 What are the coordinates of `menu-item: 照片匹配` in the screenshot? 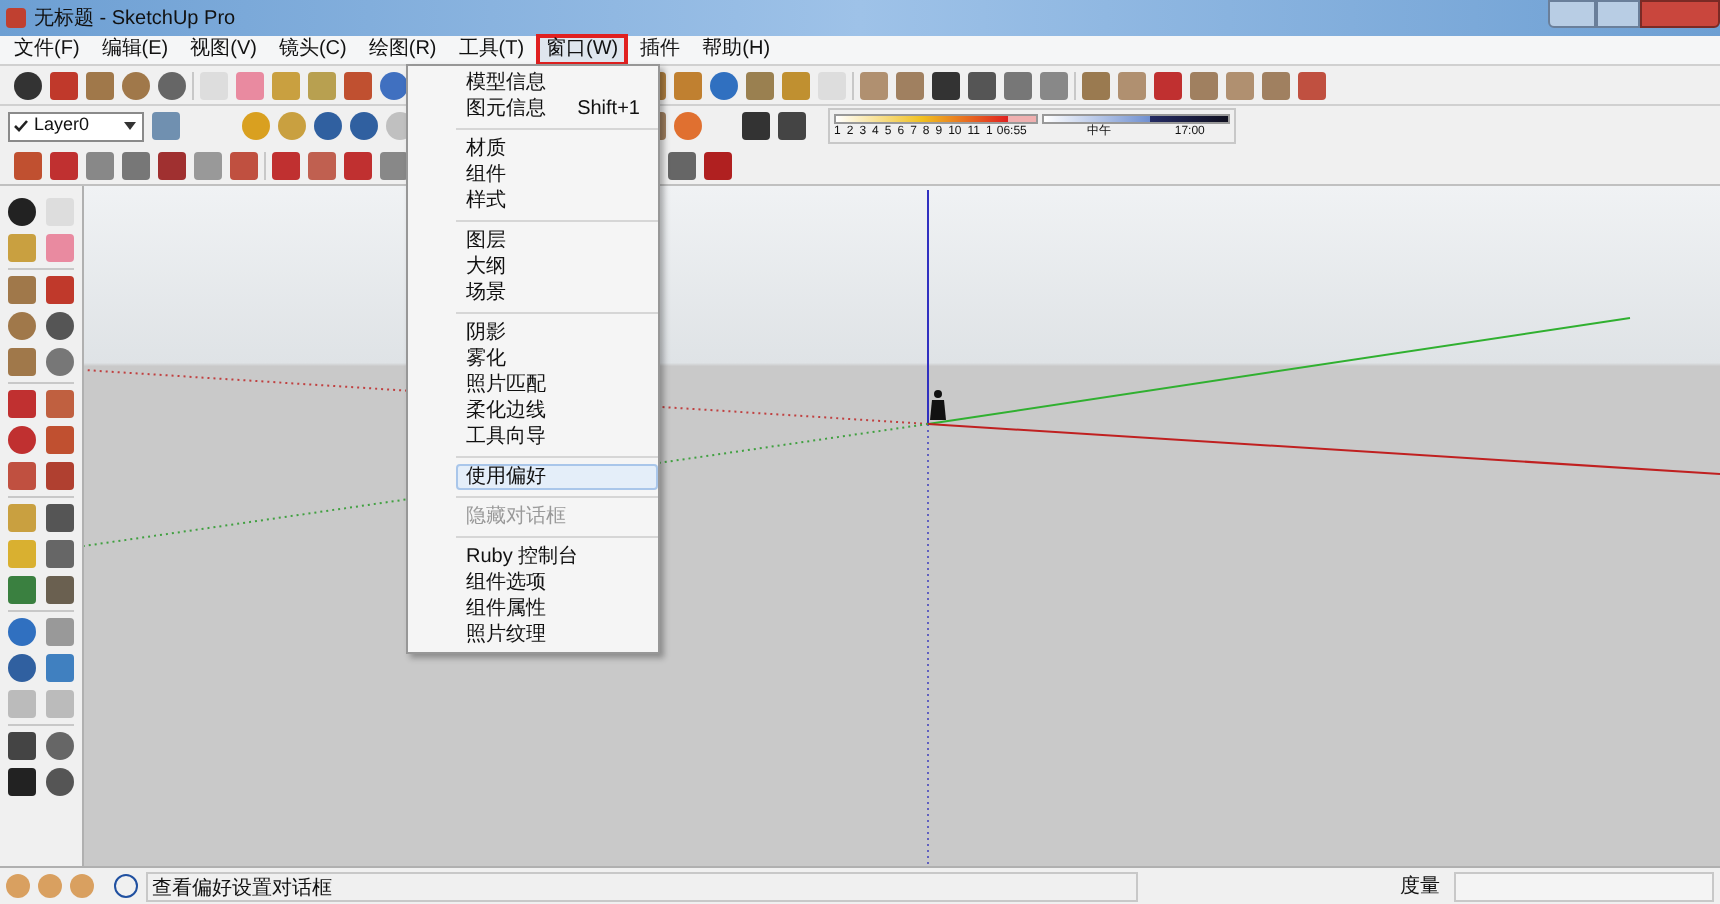 It's located at (557, 385).